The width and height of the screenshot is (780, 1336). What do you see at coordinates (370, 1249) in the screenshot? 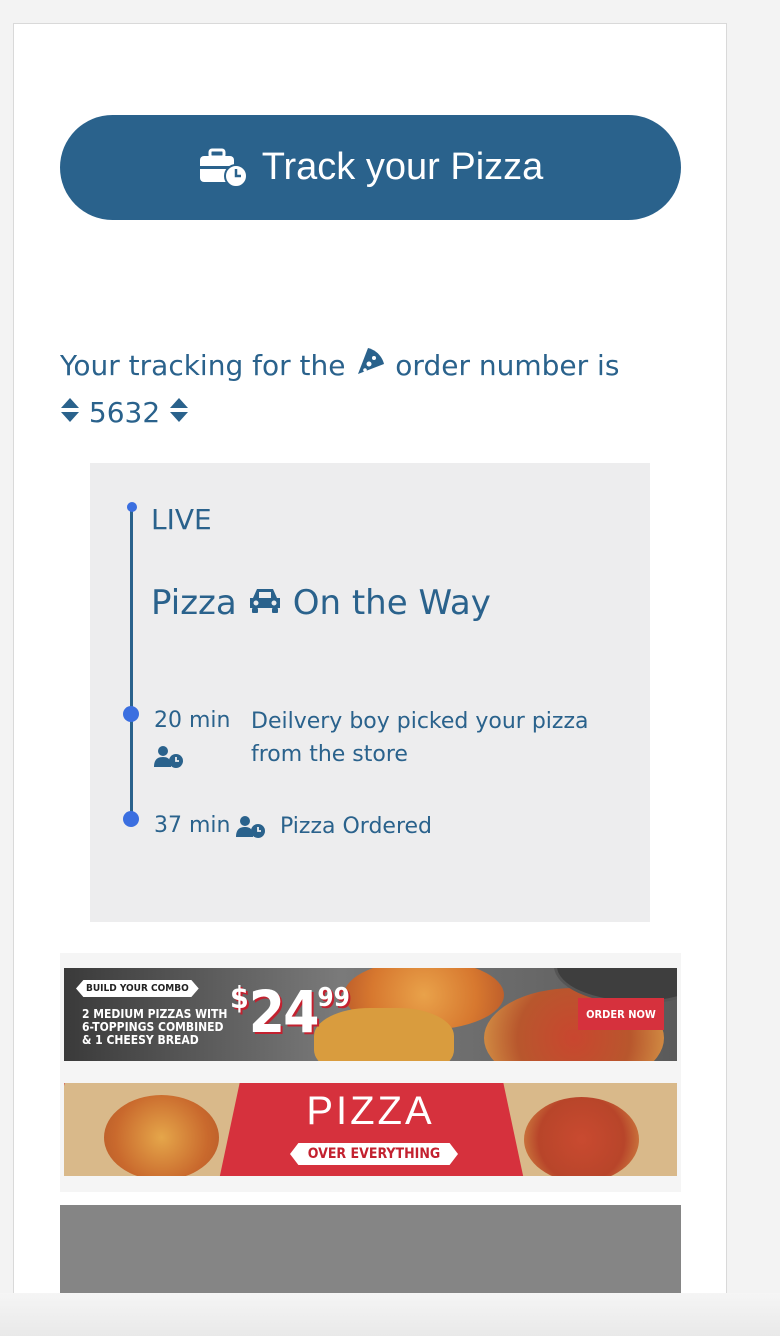
I see `placeholder-block` at bounding box center [370, 1249].